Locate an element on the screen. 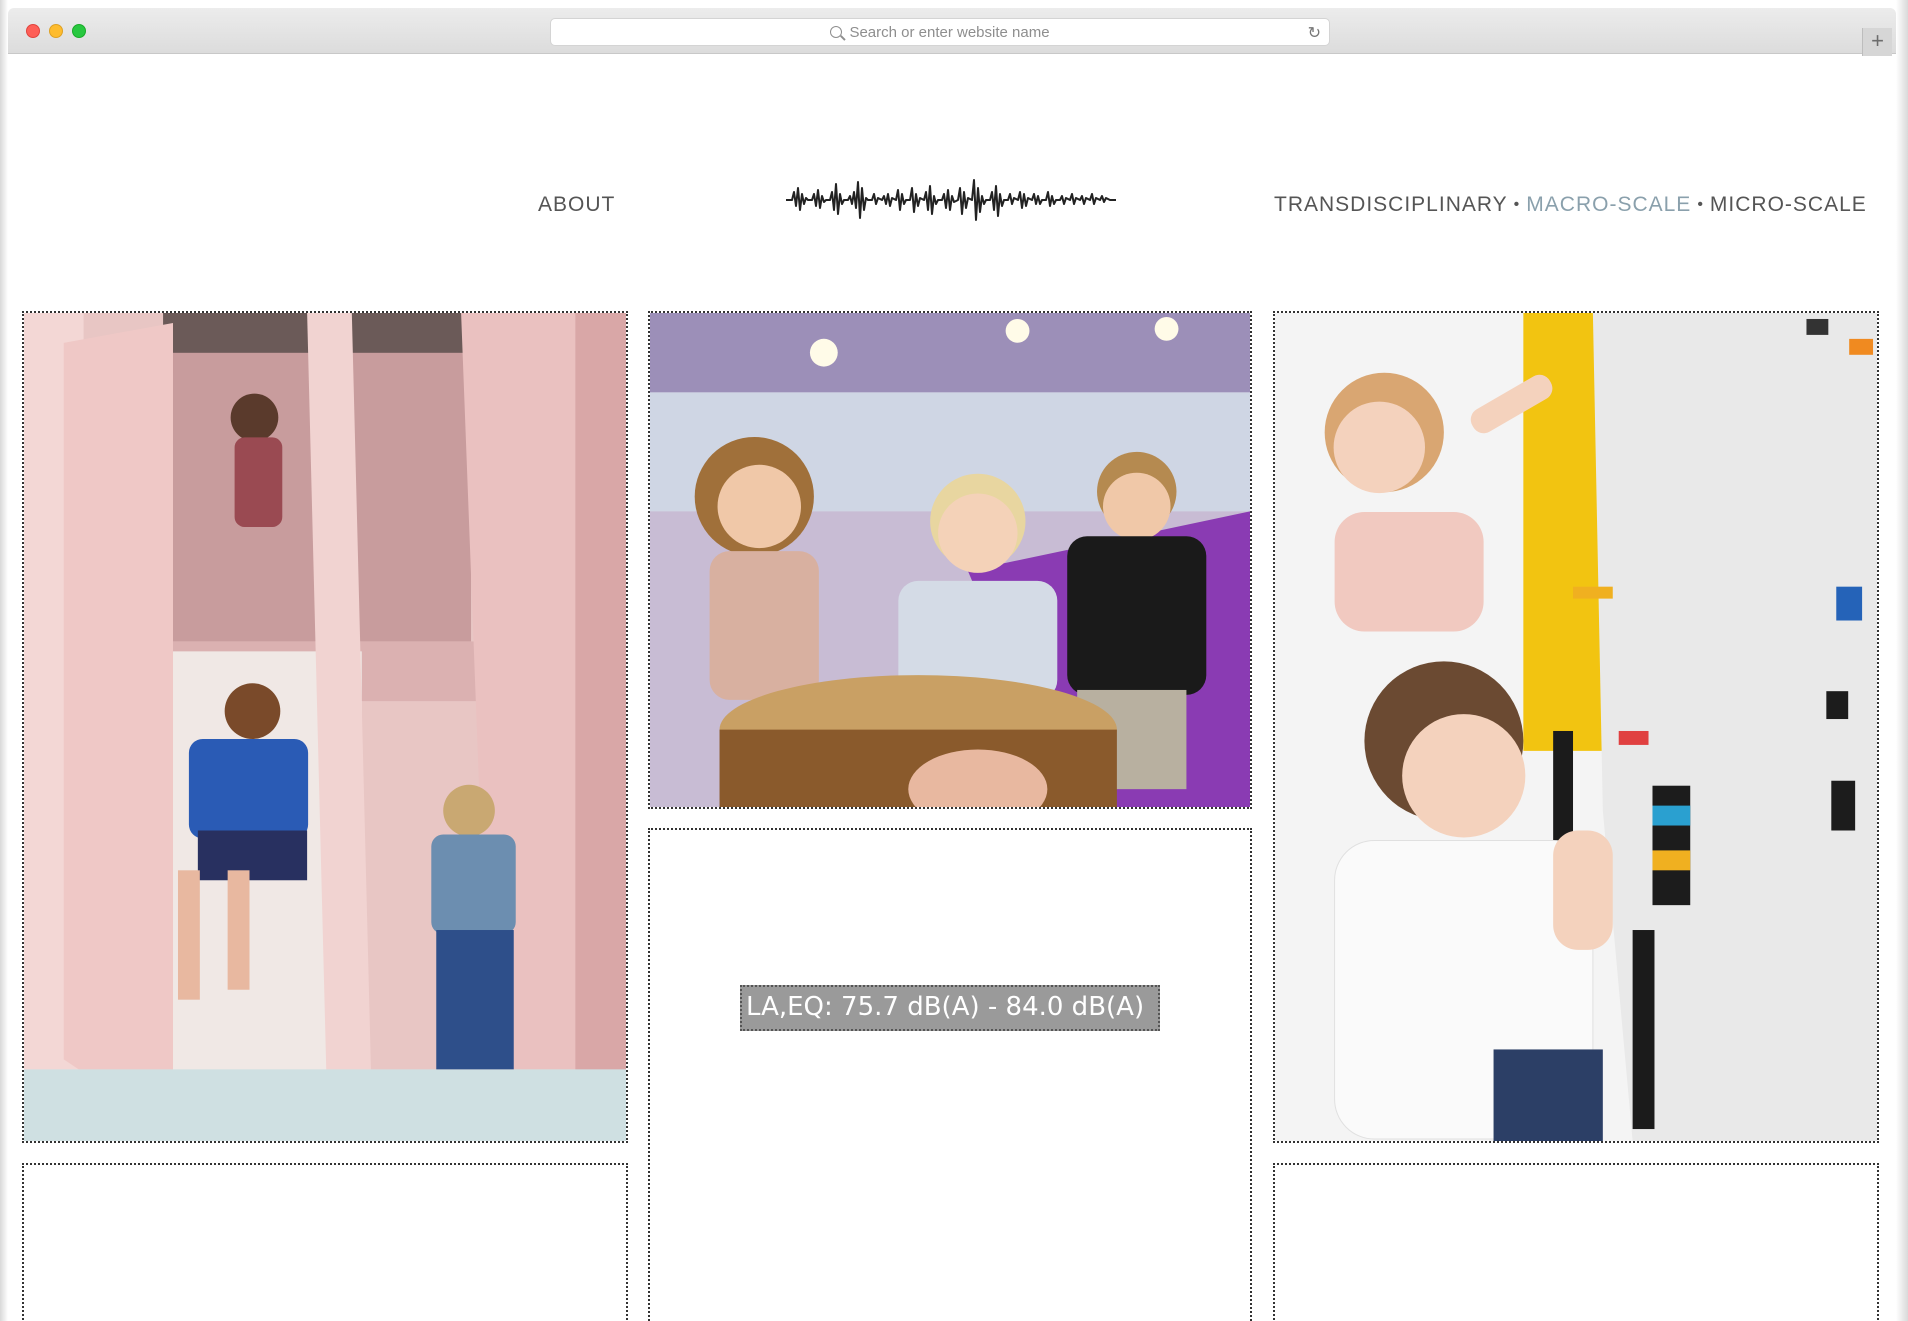 The width and height of the screenshot is (1908, 1321). project-card-bottom-right is located at coordinates (1576, 1242).